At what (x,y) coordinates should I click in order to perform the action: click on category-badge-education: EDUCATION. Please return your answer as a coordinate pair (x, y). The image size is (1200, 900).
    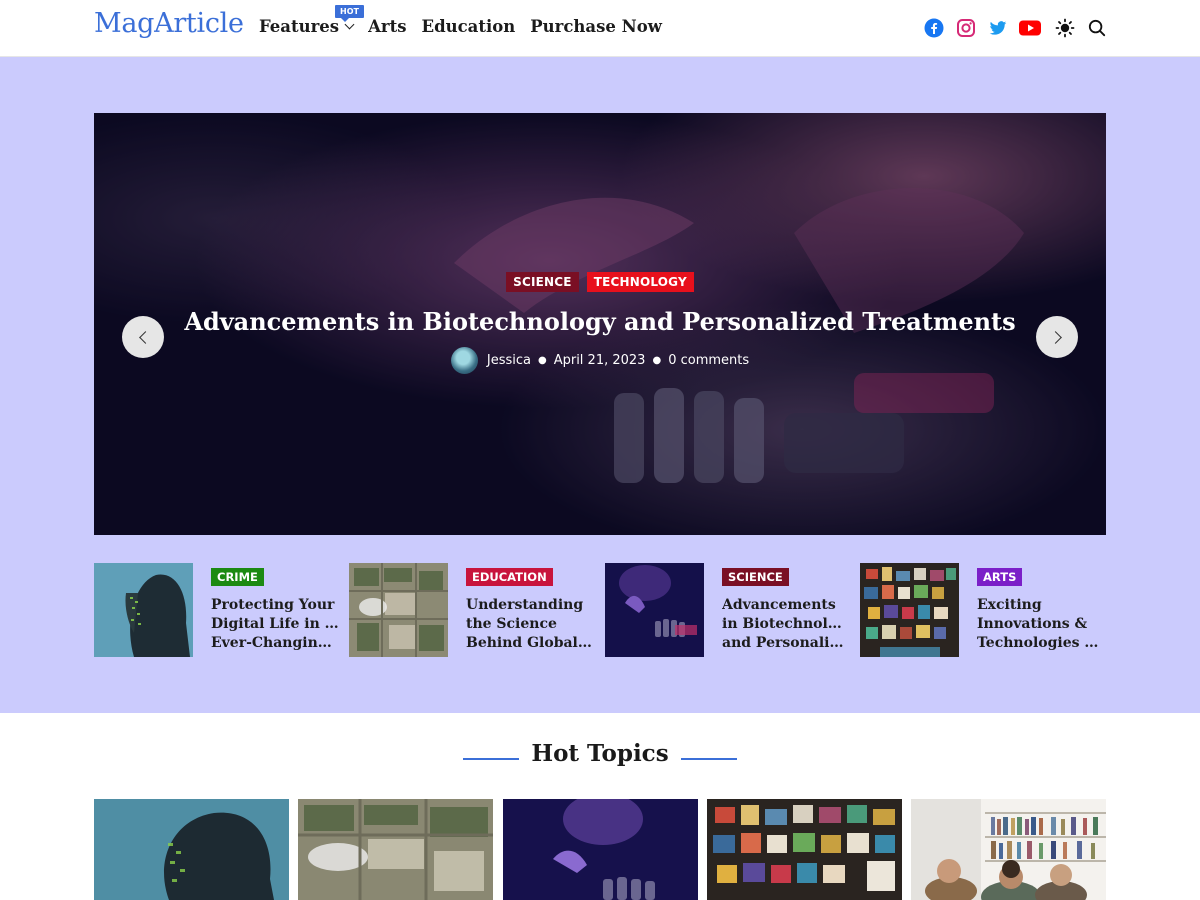
    Looking at the image, I should click on (509, 577).